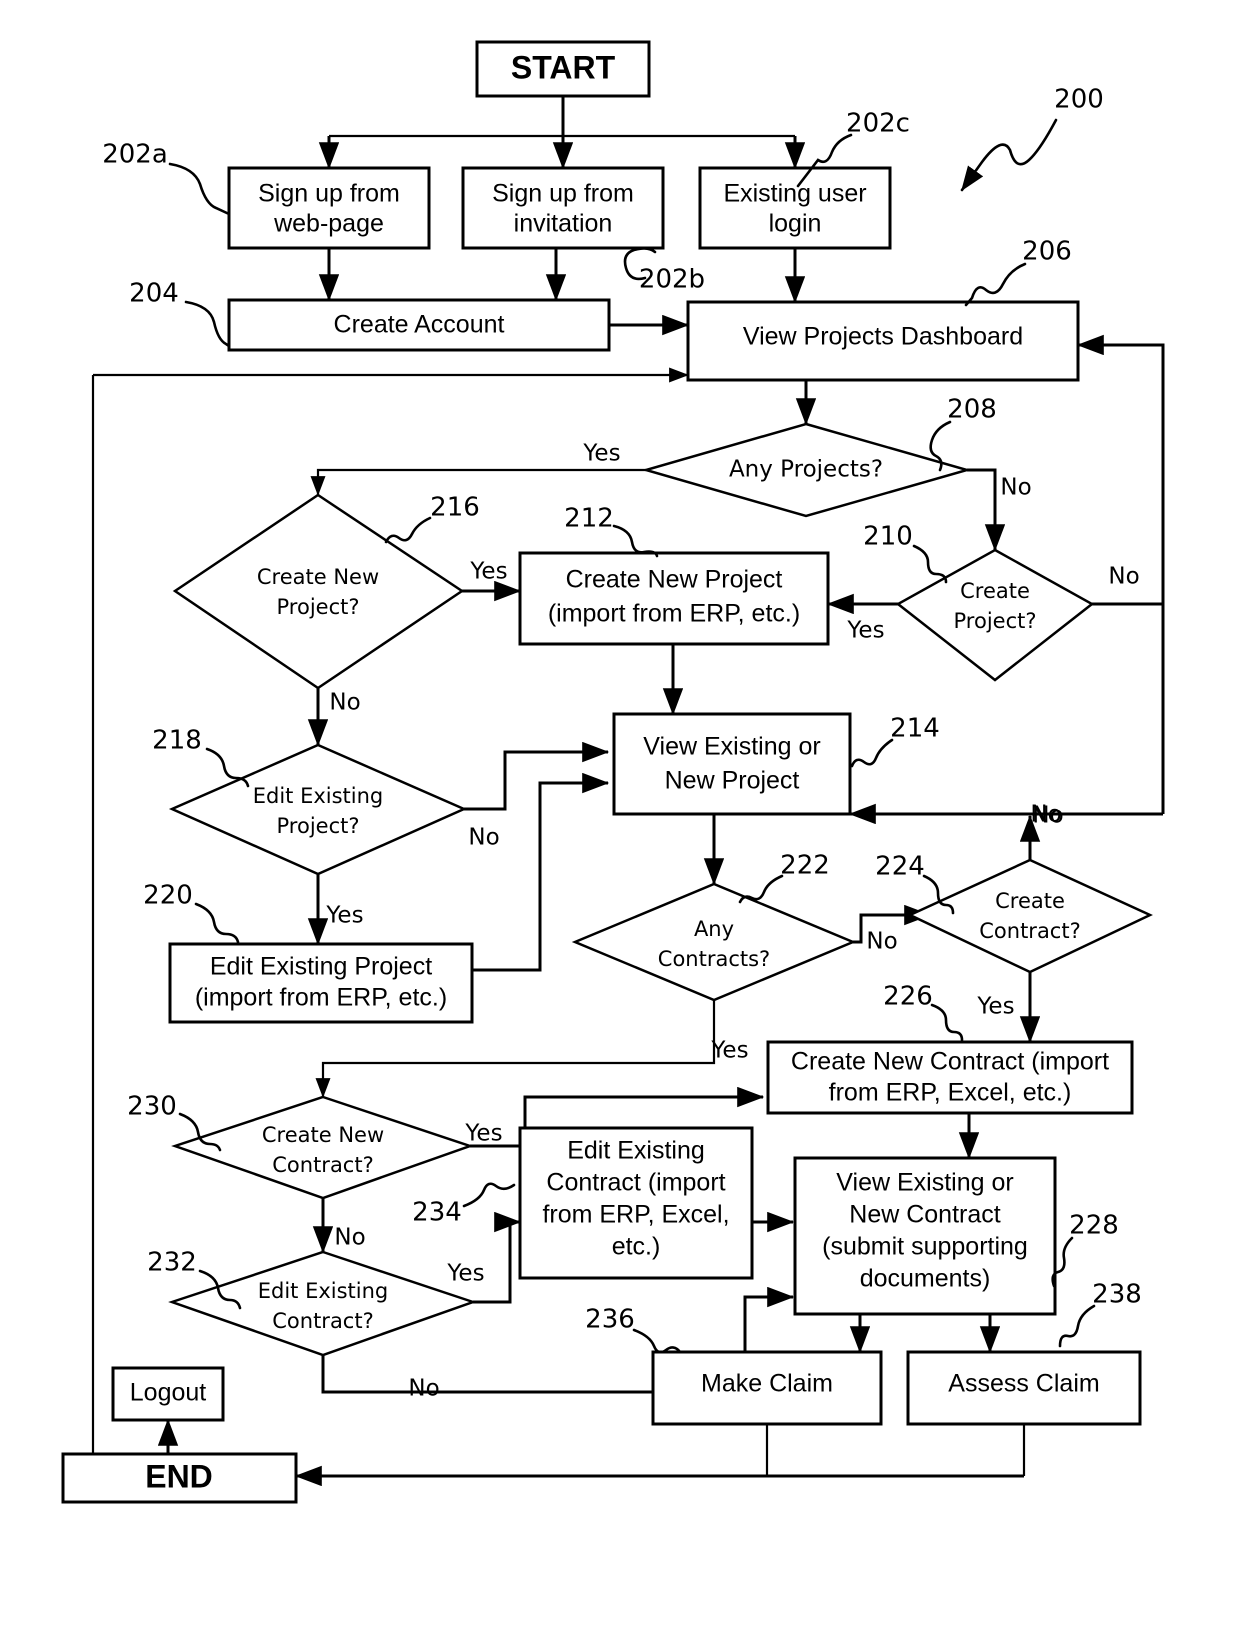 The width and height of the screenshot is (1240, 1626). I want to click on ref-238: 238, so click(1117, 1295).